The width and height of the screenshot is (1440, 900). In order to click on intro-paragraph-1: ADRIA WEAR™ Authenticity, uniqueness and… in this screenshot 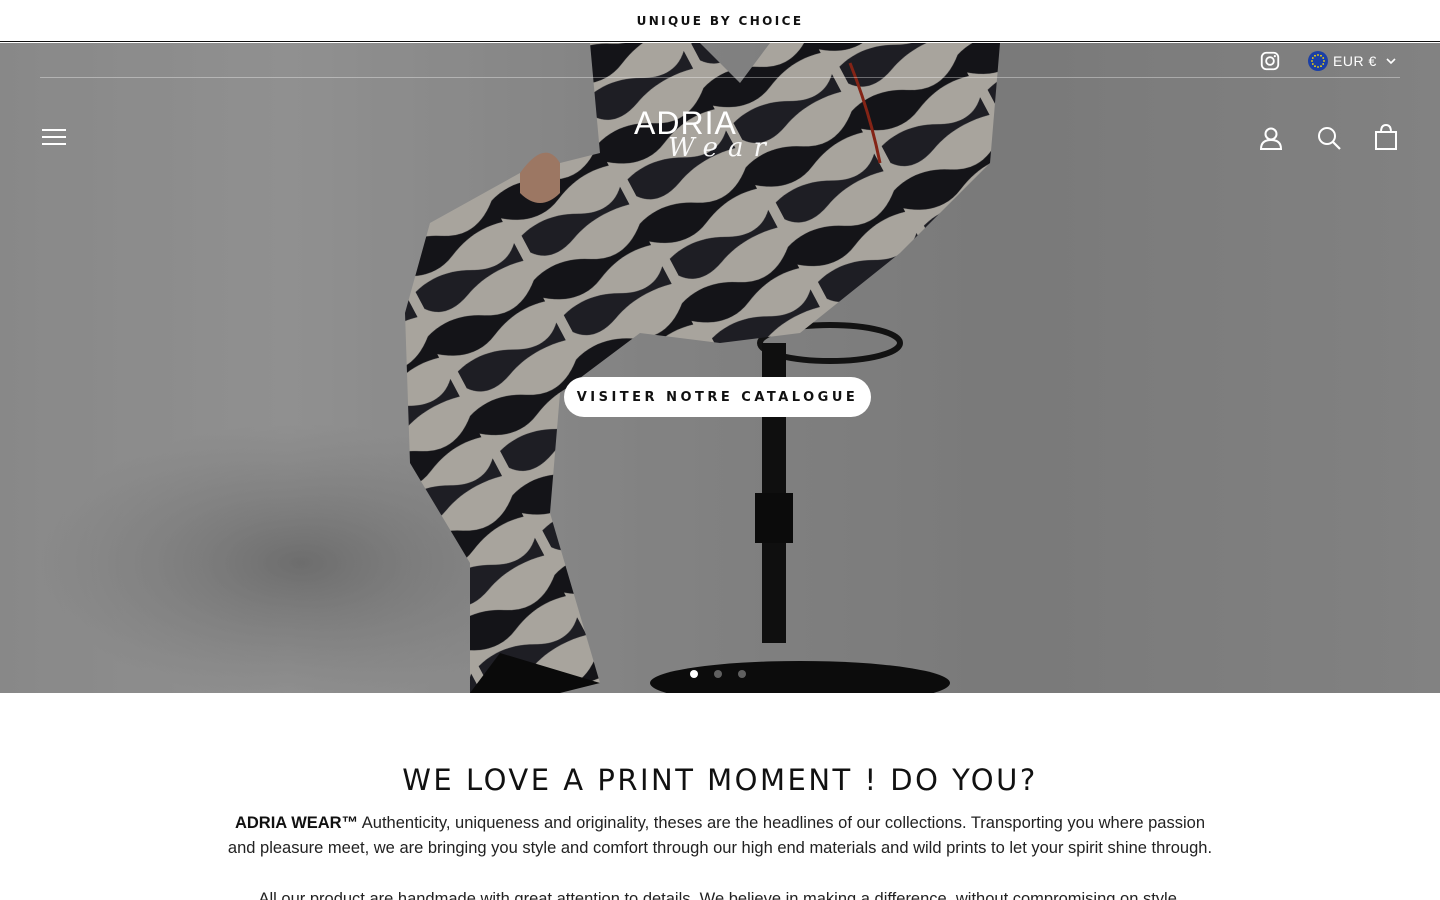, I will do `click(720, 836)`.